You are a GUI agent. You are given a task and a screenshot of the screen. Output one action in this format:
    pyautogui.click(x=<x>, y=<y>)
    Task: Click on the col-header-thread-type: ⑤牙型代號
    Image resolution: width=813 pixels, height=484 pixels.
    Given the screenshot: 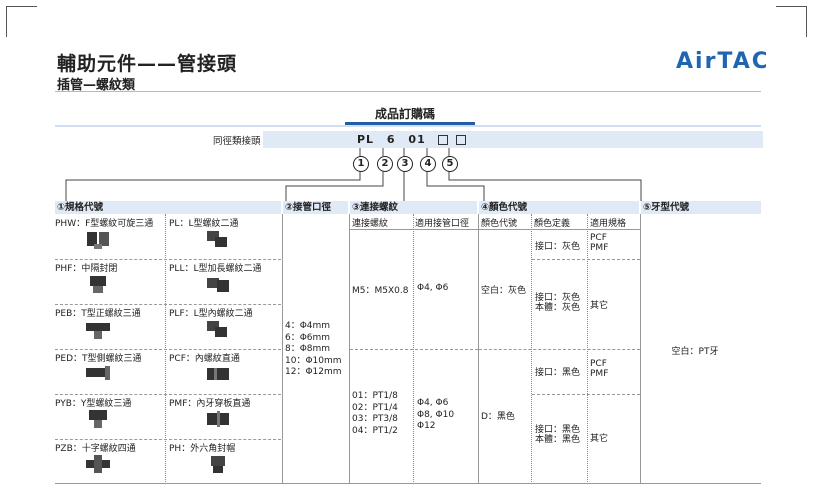 What is the action you would take?
    pyautogui.click(x=701, y=207)
    